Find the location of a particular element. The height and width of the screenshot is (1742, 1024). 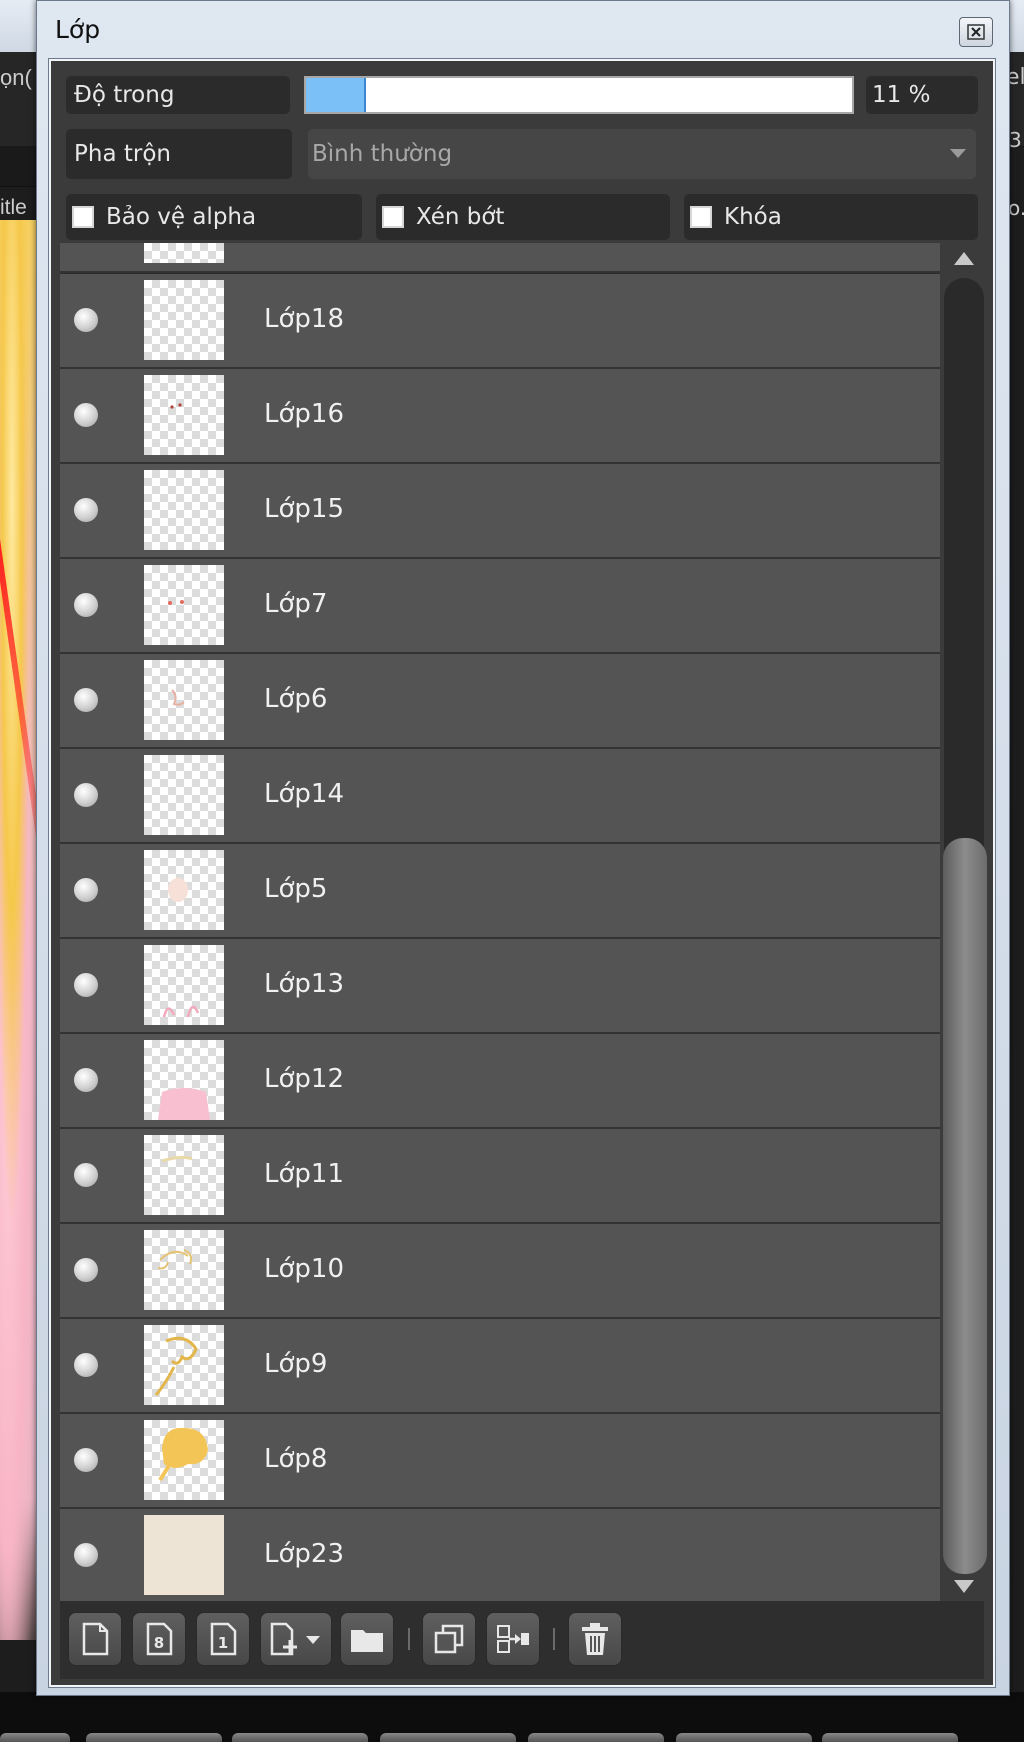

protect-alpha-checkbox: Bảo vệ alpha is located at coordinates (214, 217).